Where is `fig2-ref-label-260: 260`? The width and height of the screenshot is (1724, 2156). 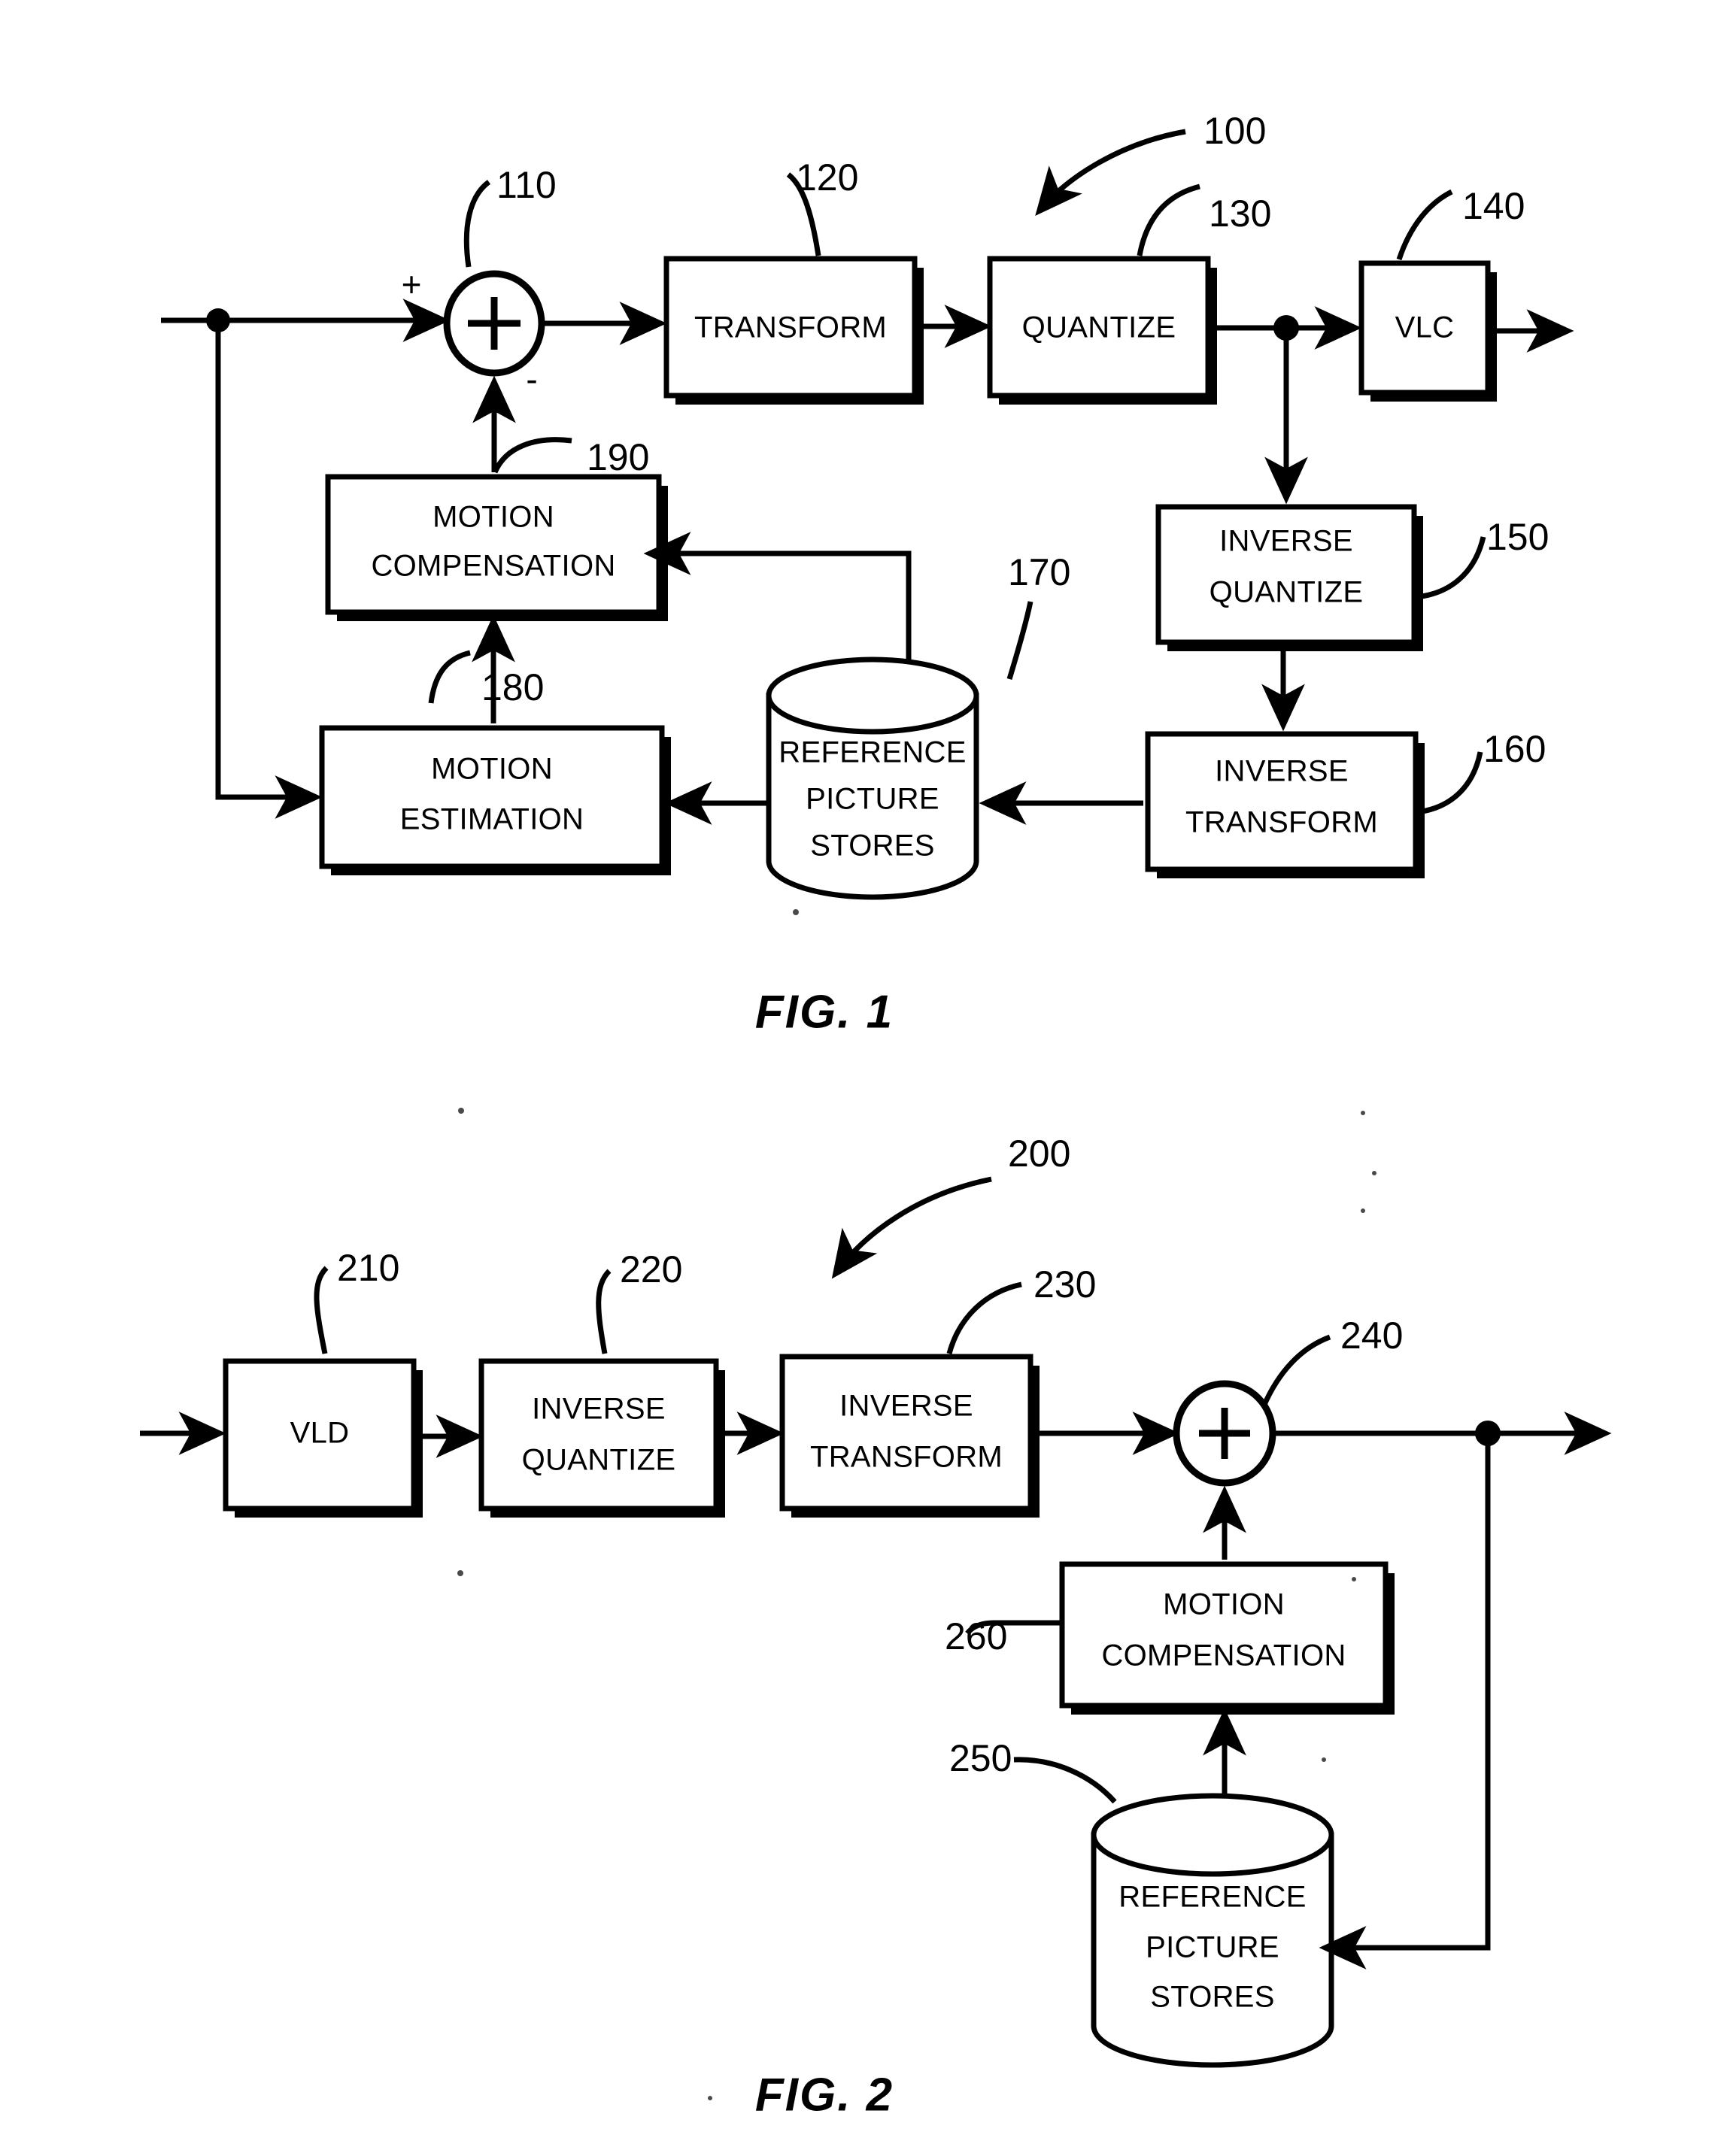 fig2-ref-label-260: 260 is located at coordinates (976, 1636).